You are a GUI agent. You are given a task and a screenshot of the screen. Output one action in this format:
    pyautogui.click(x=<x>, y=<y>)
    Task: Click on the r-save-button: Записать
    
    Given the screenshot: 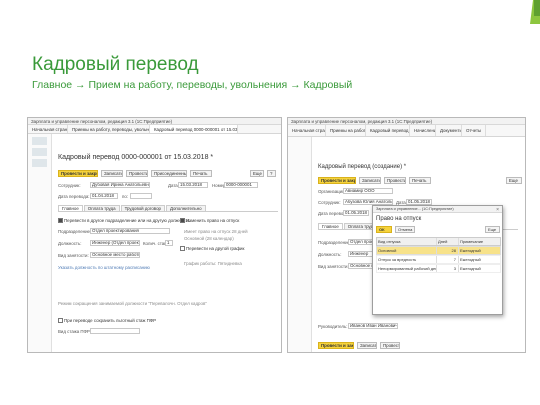 What is the action you would take?
    pyautogui.click(x=370, y=180)
    